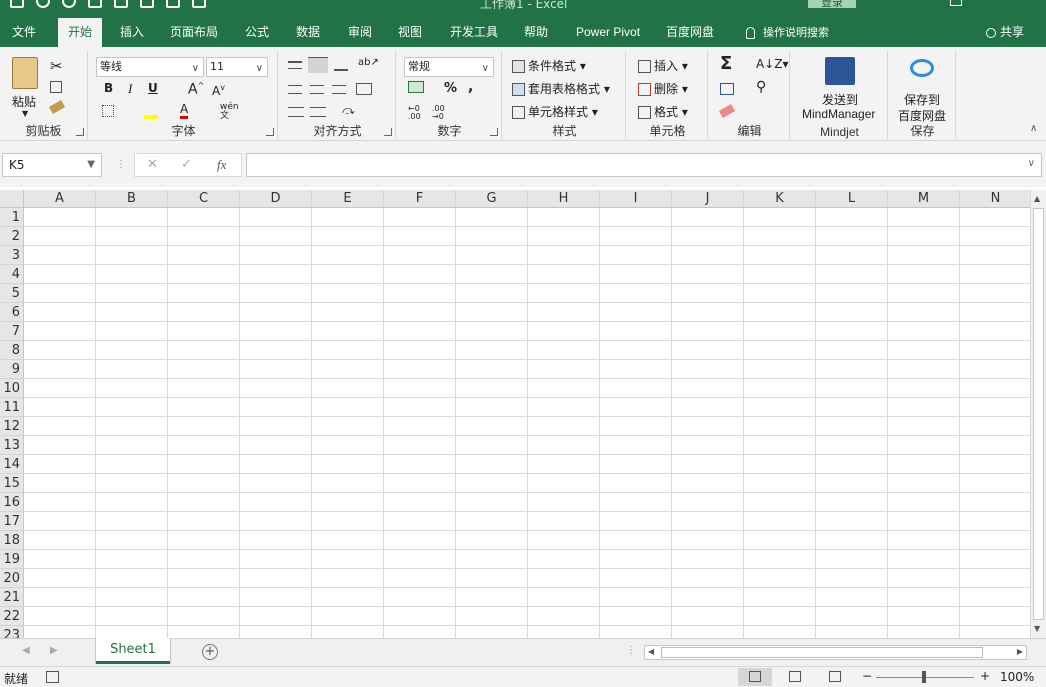  Describe the element at coordinates (69, 4) in the screenshot. I see `redo-icon` at that location.